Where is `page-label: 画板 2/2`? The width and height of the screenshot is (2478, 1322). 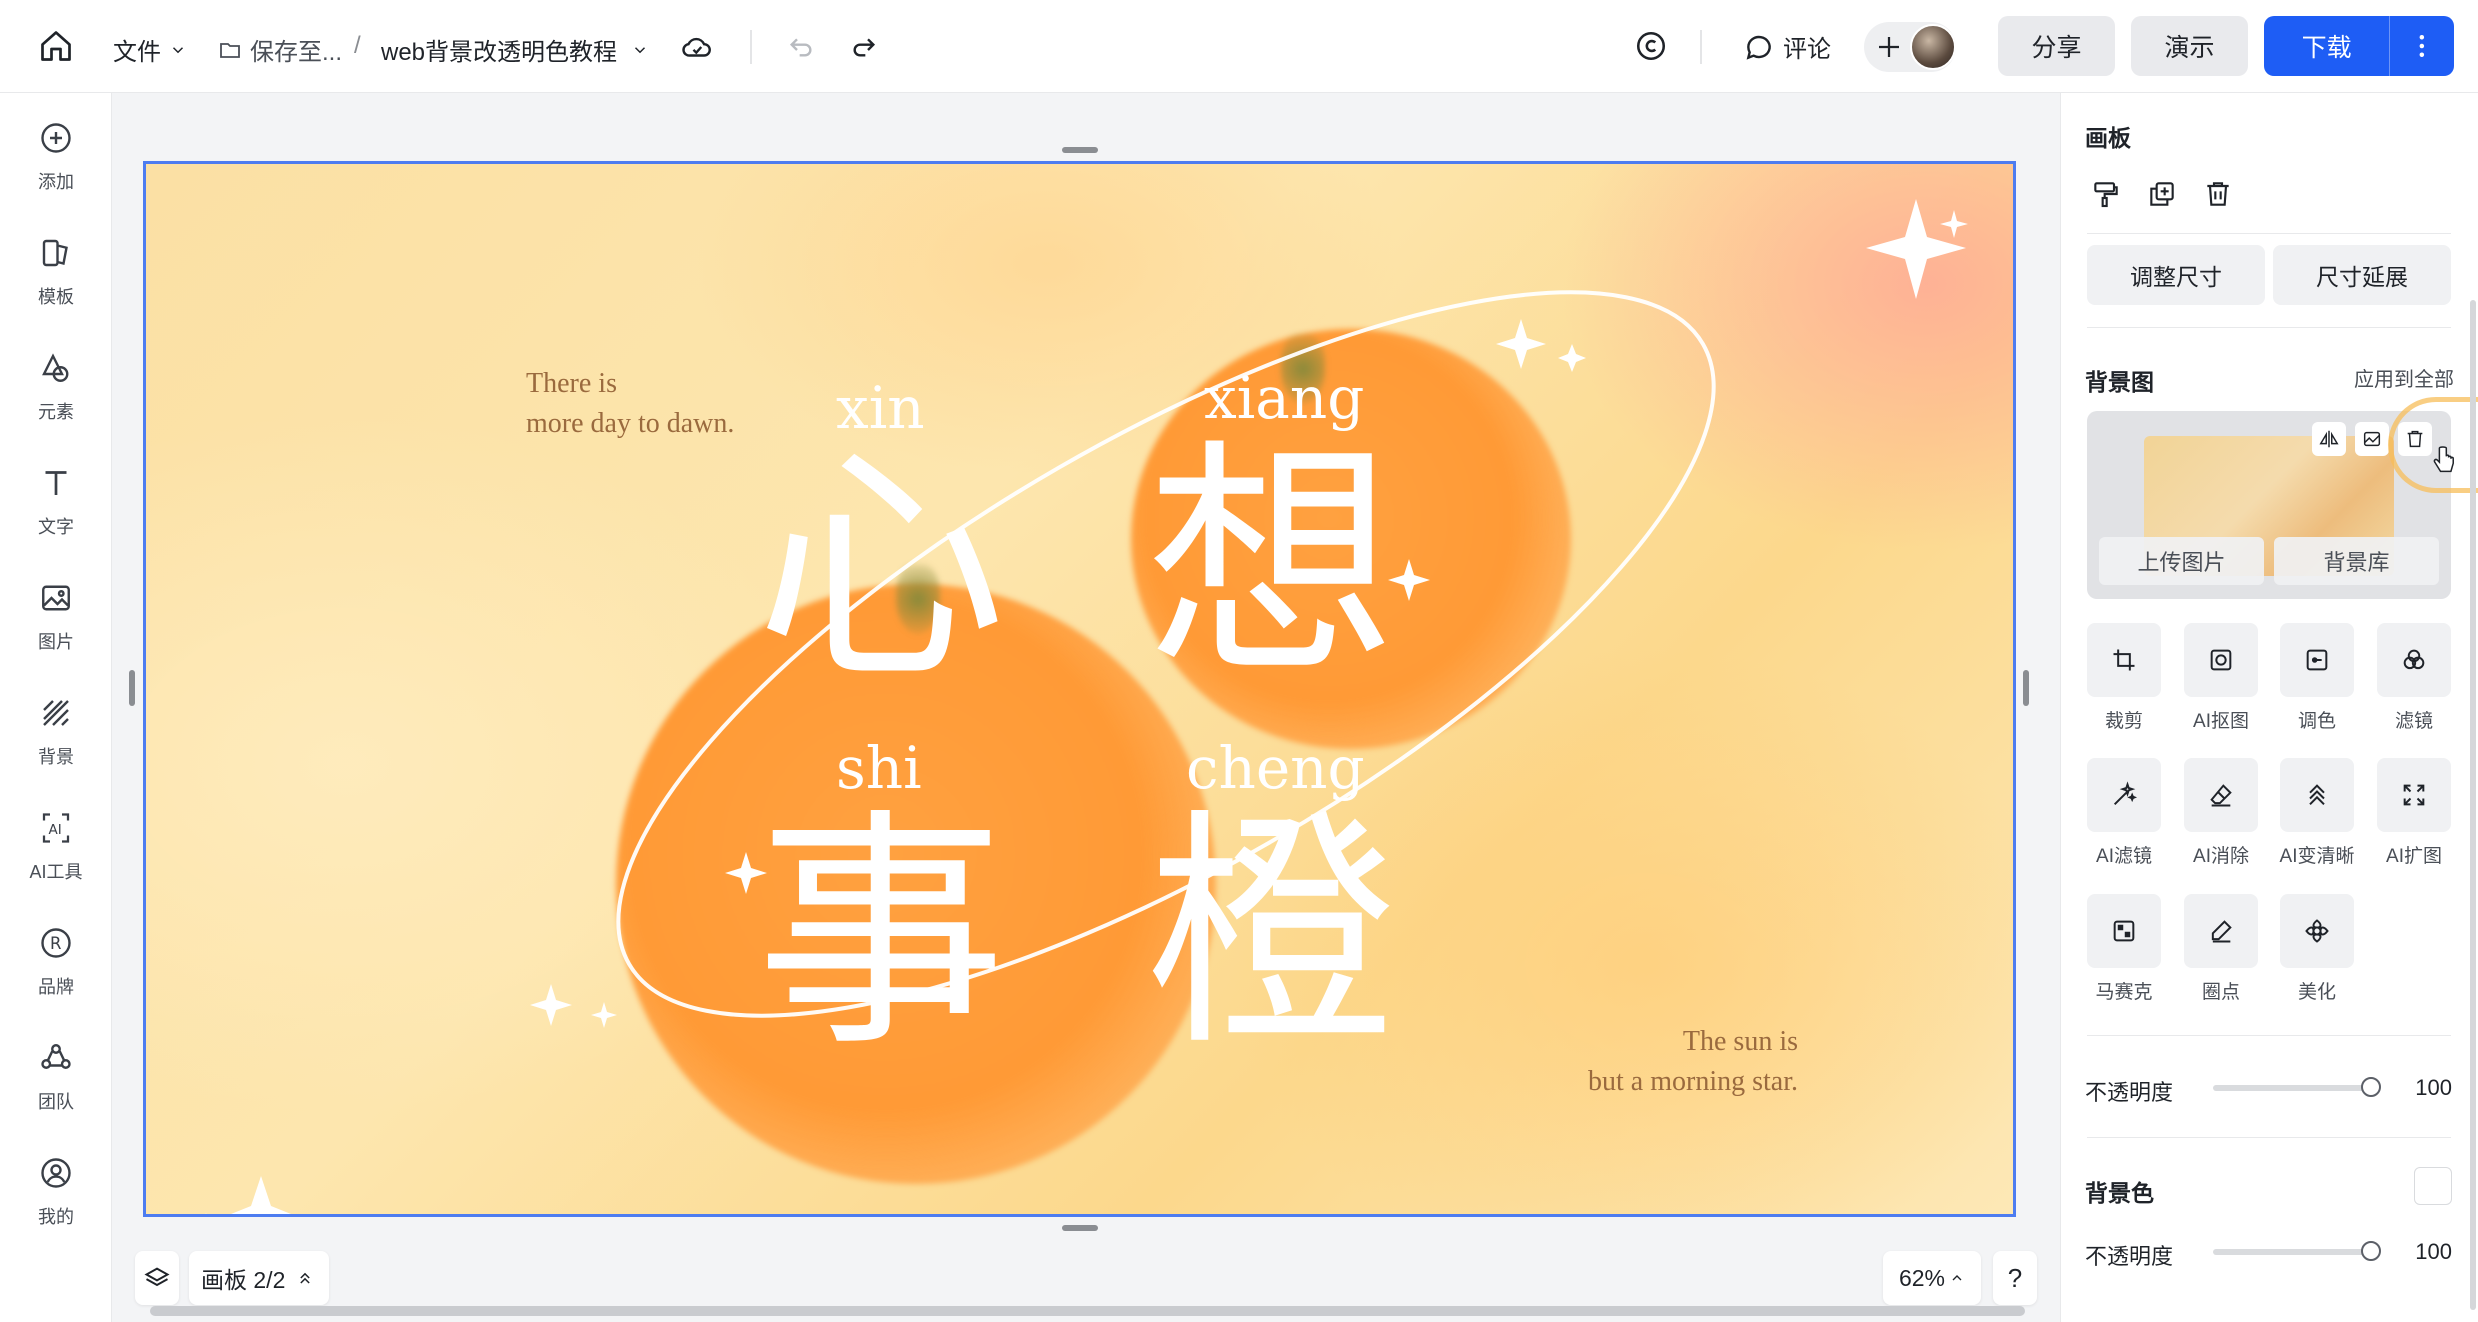 page-label: 画板 2/2 is located at coordinates (243, 1280).